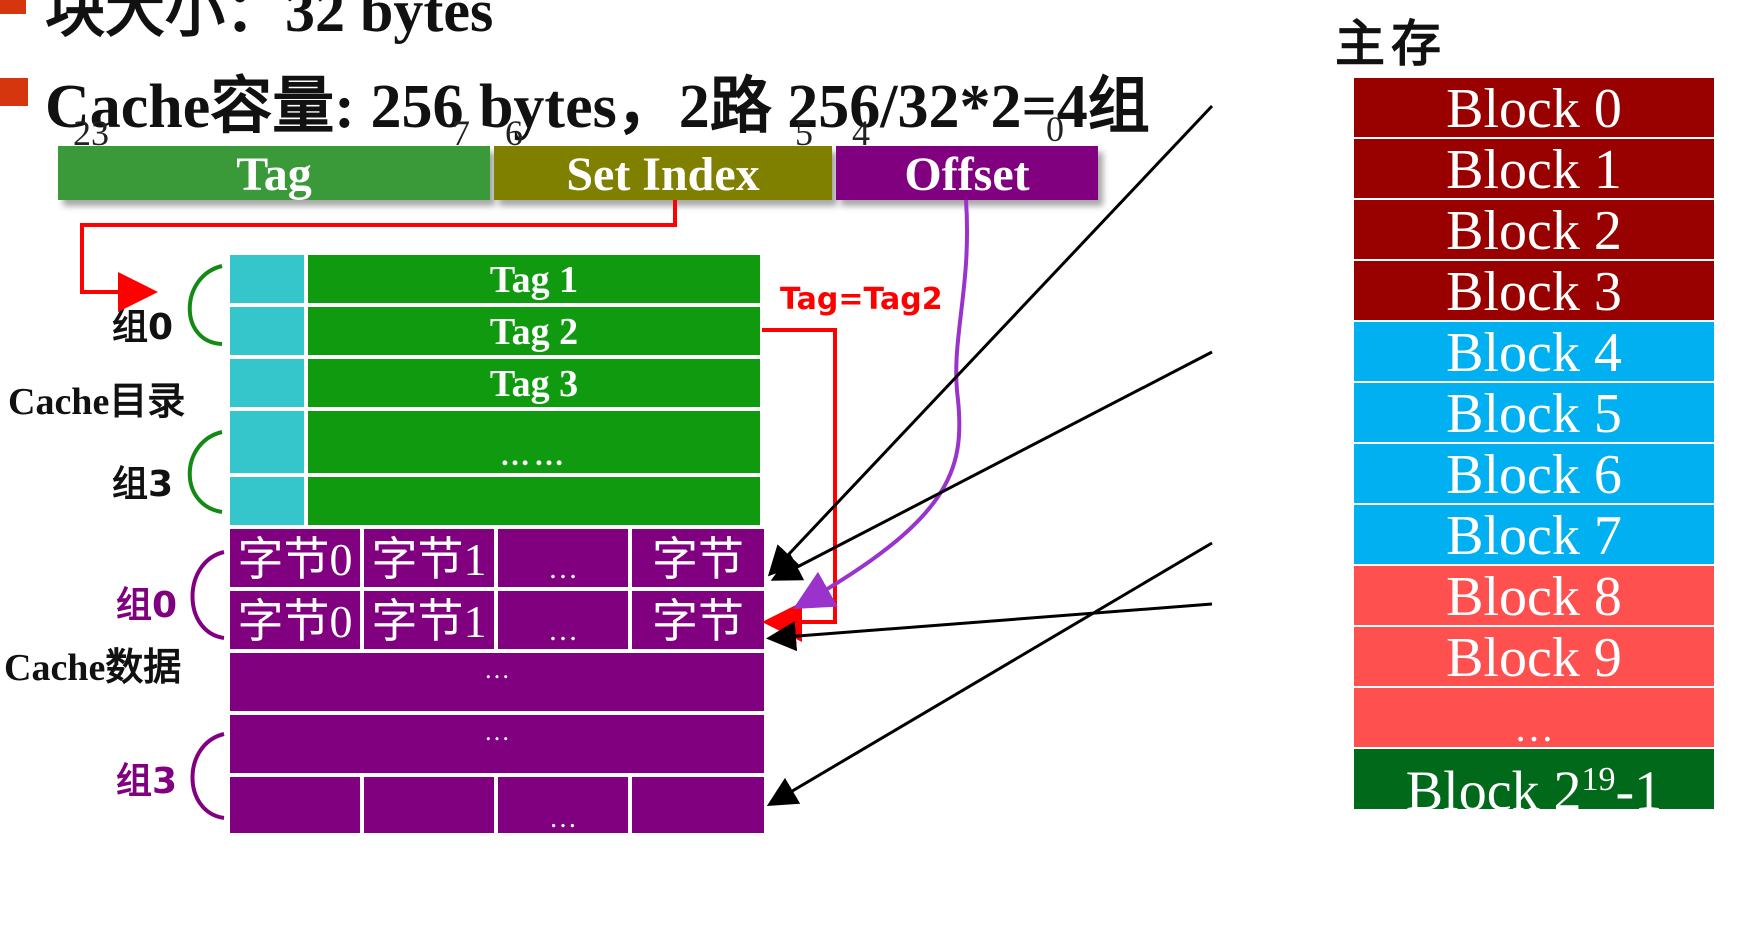  I want to click on block0-map-arrow, so click(990, 340).